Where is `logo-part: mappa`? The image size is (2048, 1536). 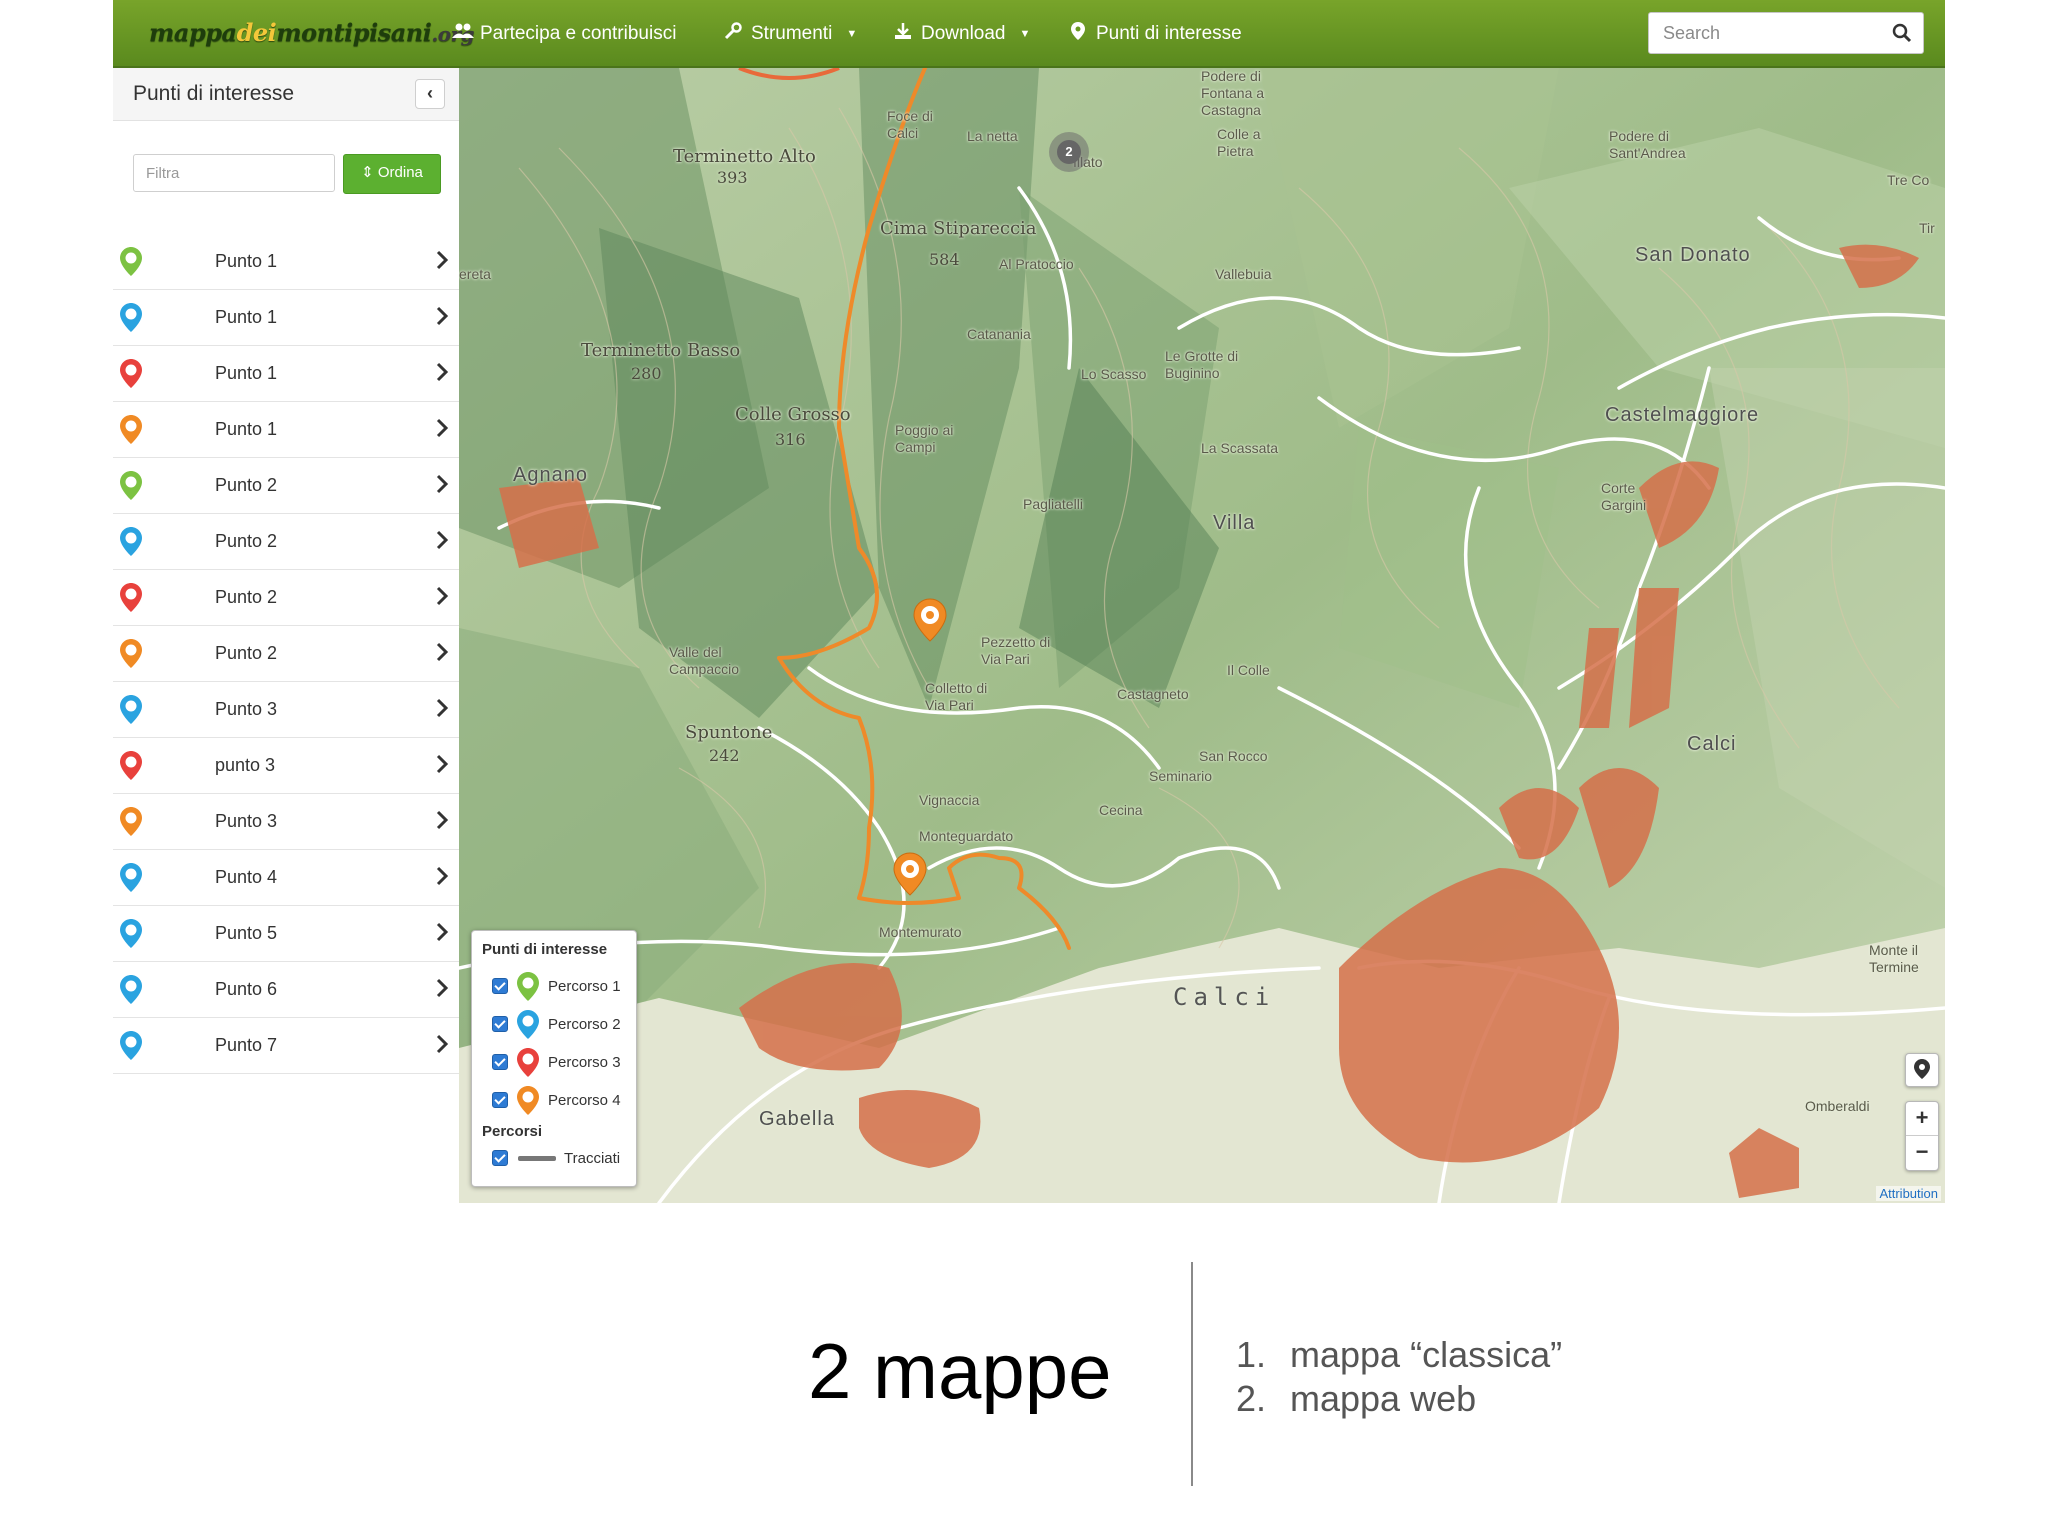 logo-part: mappa is located at coordinates (193, 32).